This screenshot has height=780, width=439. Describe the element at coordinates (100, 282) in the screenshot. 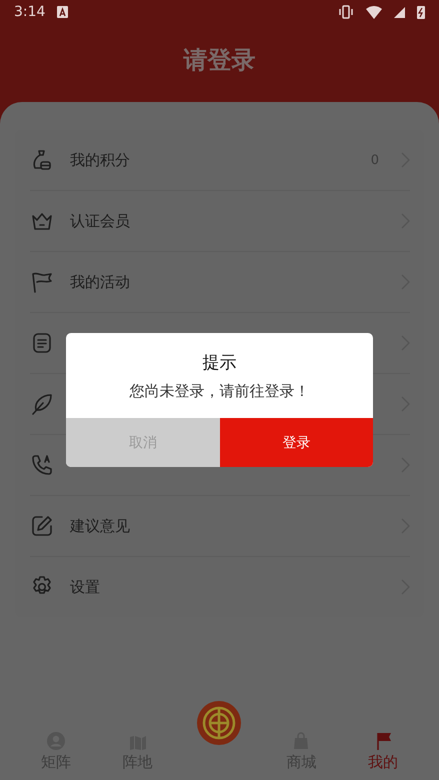

I see `menu-label: 我的活动` at that location.